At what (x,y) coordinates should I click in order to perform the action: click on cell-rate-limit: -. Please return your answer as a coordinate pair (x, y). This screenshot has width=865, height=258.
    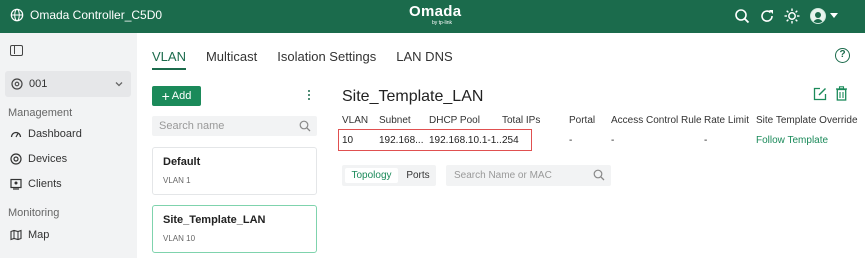
    Looking at the image, I should click on (706, 140).